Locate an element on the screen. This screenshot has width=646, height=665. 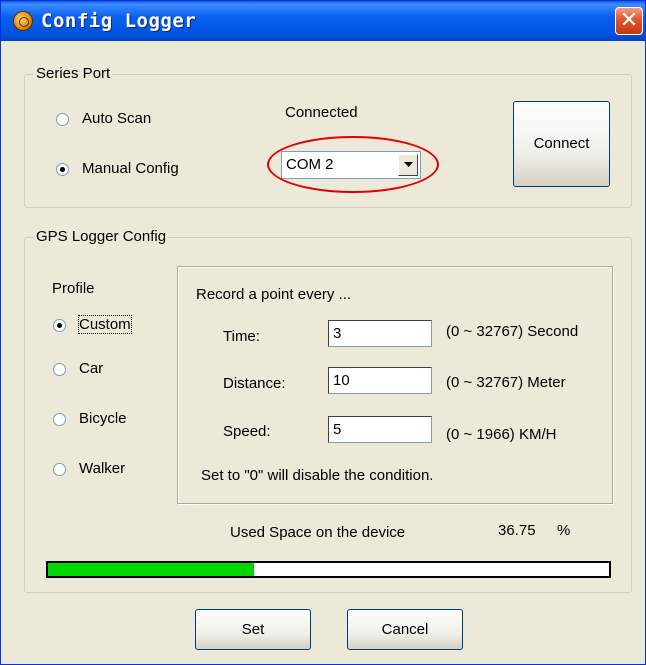
used-space-label: Used Space on the device is located at coordinates (318, 532).